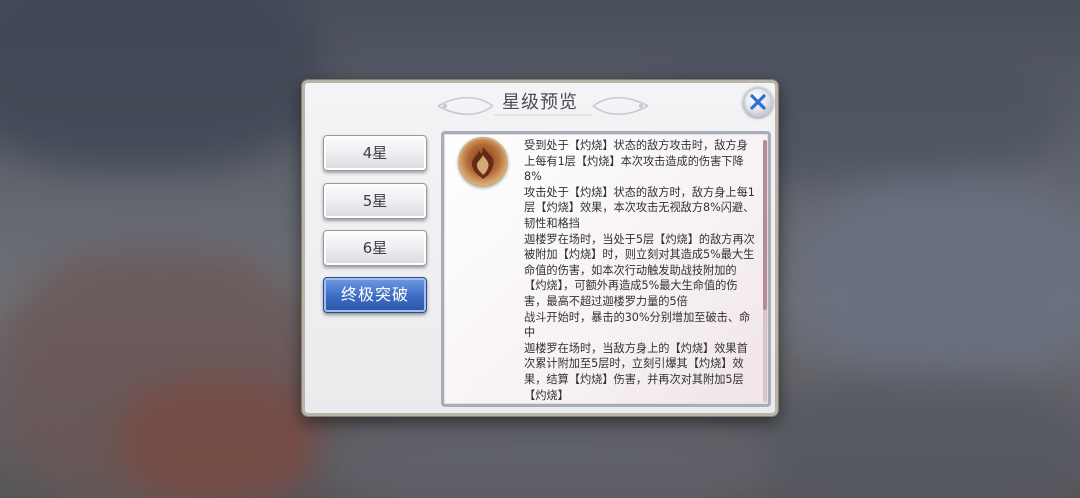 The image size is (1080, 498). Describe the element at coordinates (375, 295) in the screenshot. I see `ultimate-breakthrough-button: 终极突破` at that location.